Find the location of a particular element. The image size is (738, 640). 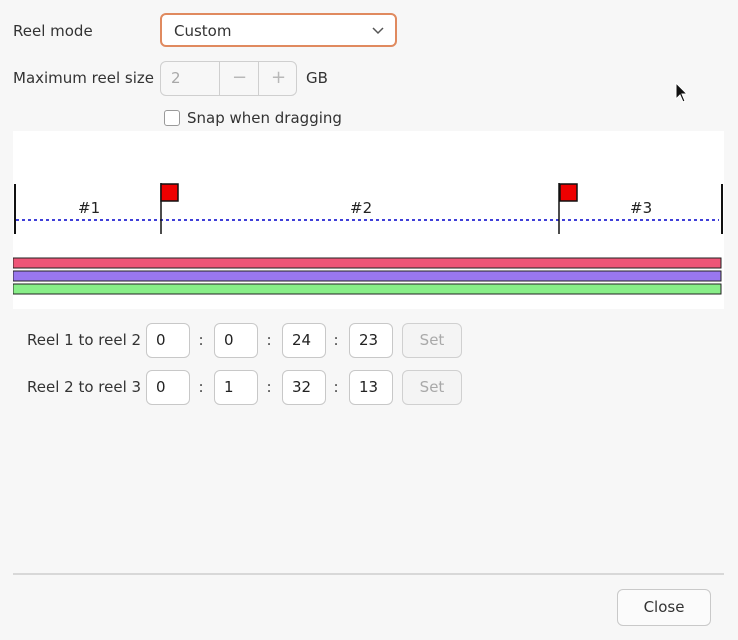

frames-field: 23 is located at coordinates (371, 340).